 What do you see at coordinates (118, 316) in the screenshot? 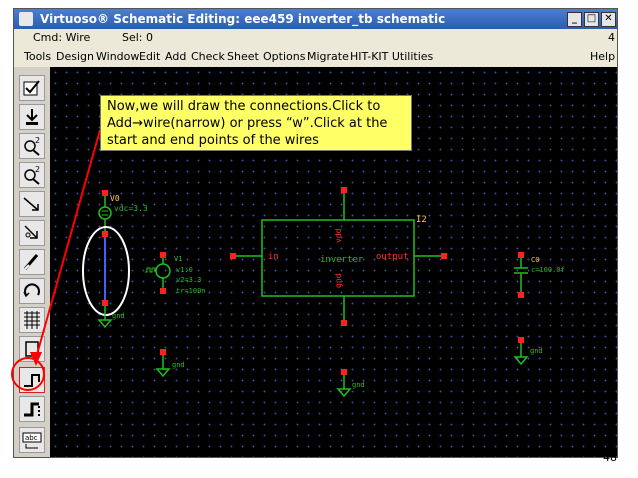
I see `gnd-label-1: gnd` at bounding box center [118, 316].